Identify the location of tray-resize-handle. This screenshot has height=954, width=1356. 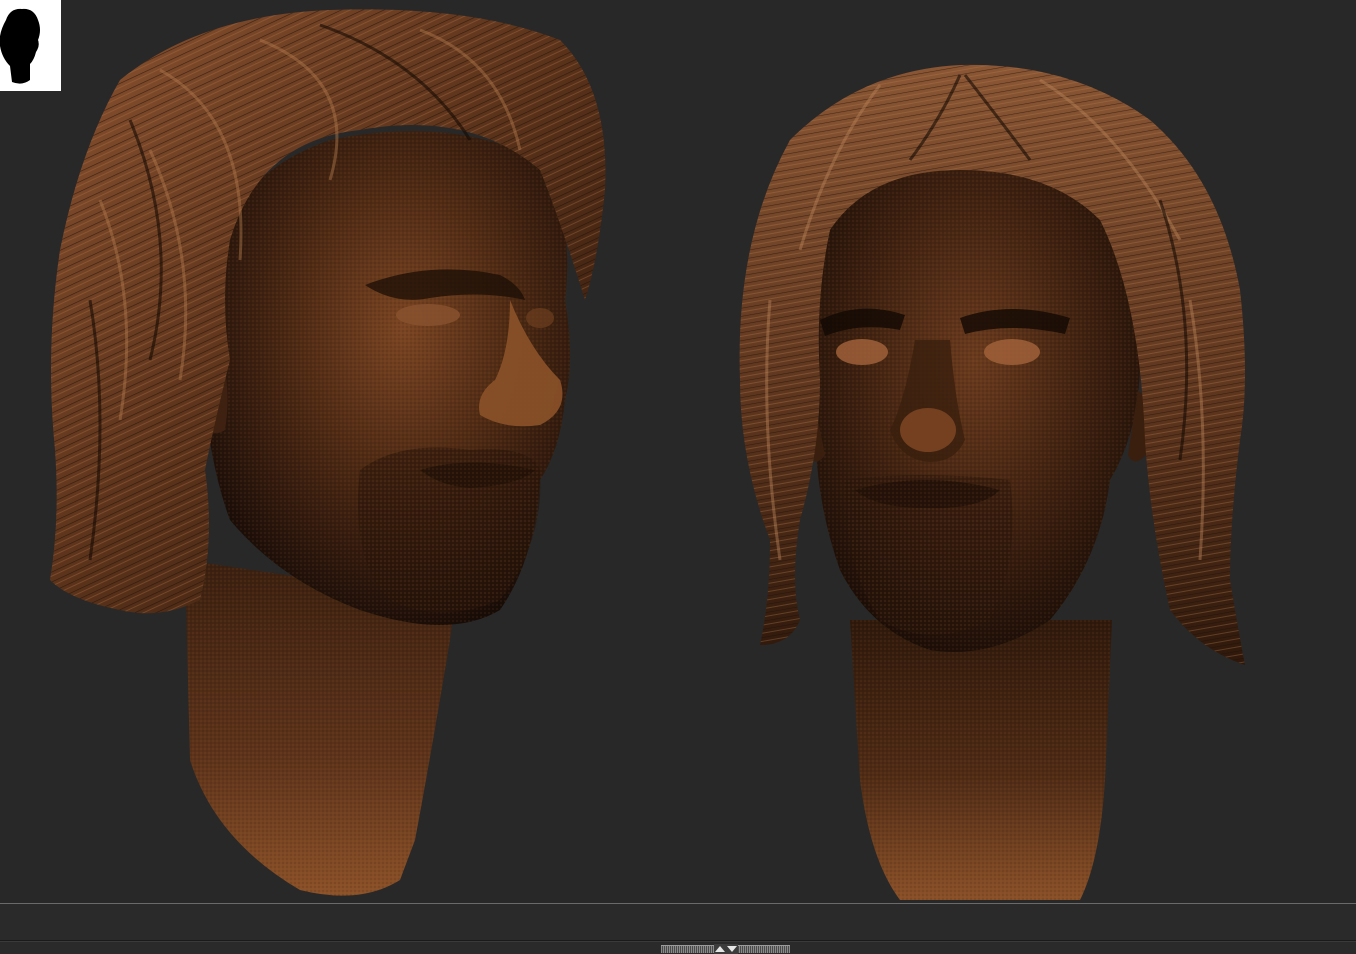
(725, 949).